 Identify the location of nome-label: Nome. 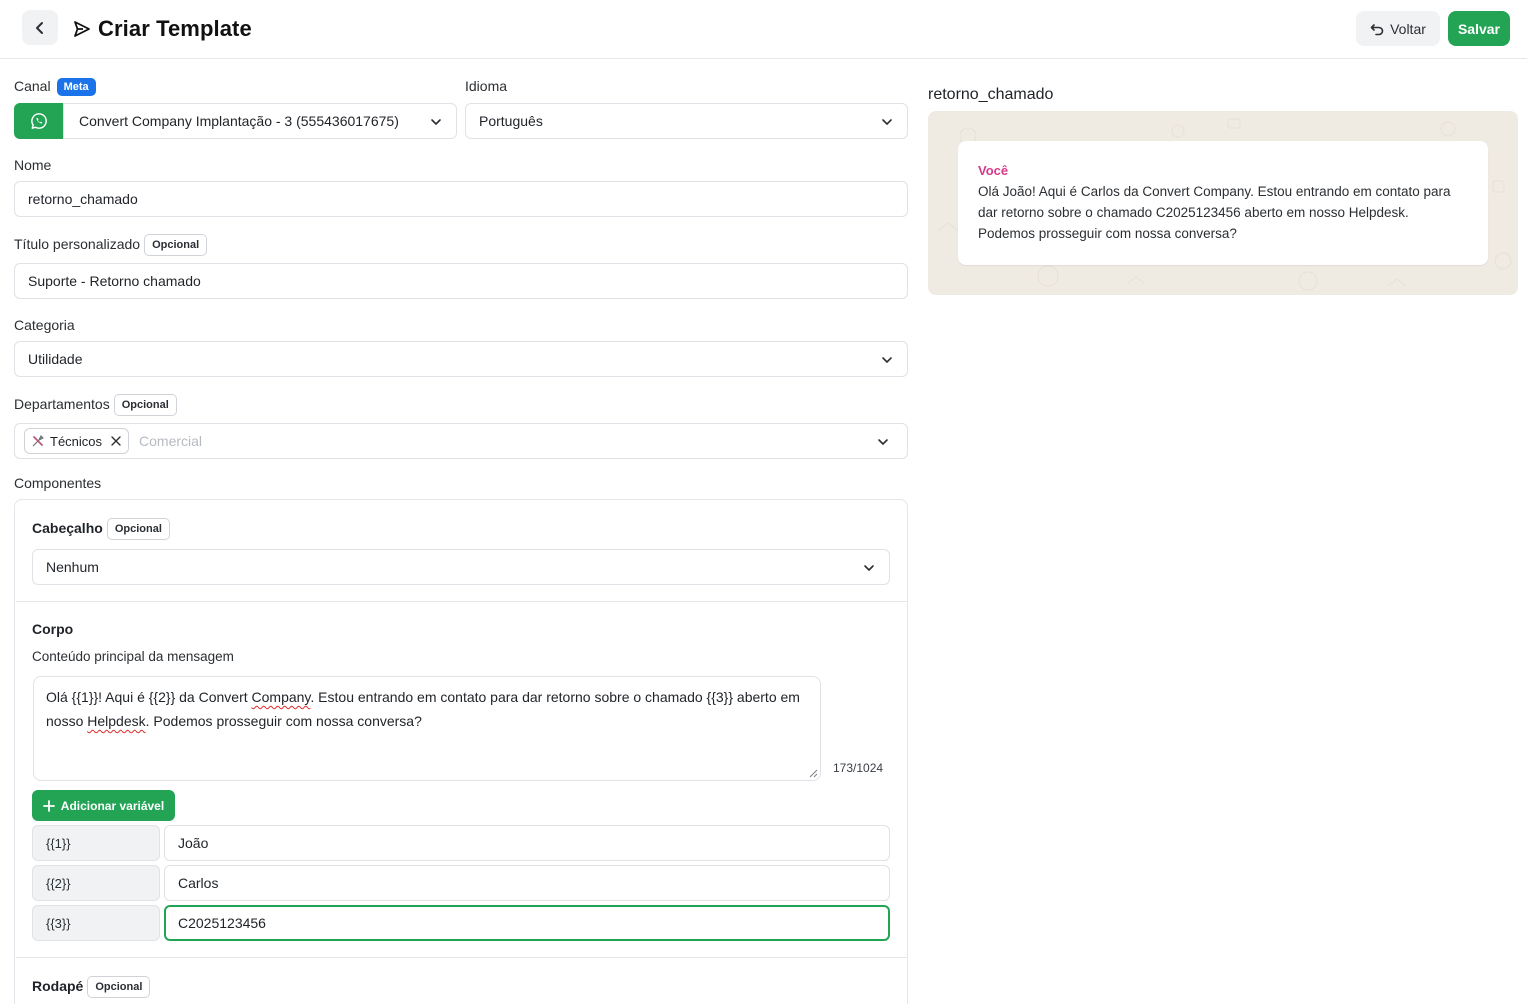
(33, 165).